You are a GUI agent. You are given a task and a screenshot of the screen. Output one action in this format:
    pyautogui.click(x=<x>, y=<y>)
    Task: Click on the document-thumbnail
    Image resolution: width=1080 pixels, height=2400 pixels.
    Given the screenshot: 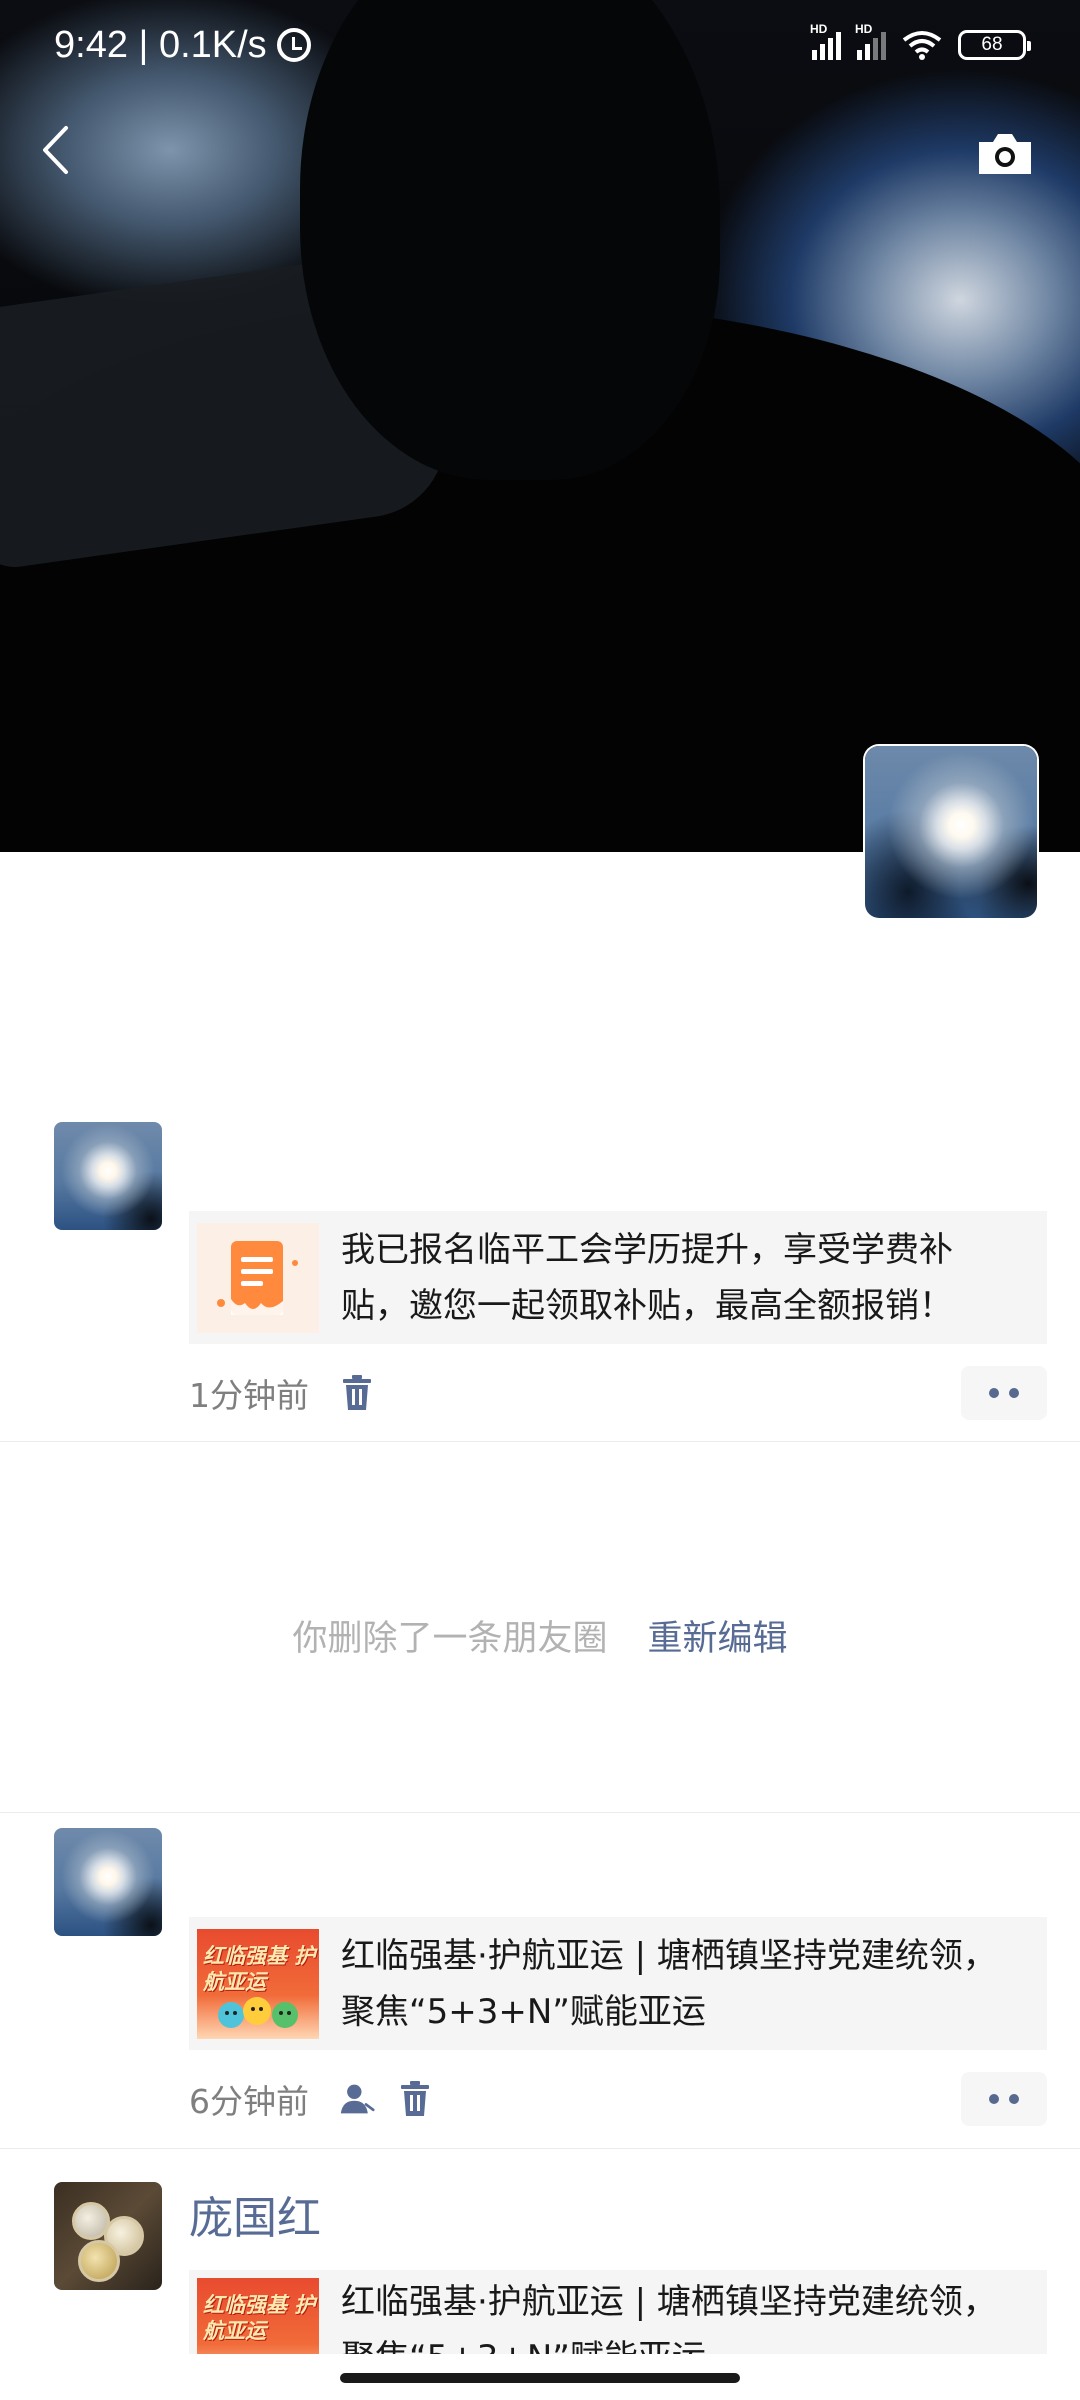 What is the action you would take?
    pyautogui.click(x=258, y=1277)
    